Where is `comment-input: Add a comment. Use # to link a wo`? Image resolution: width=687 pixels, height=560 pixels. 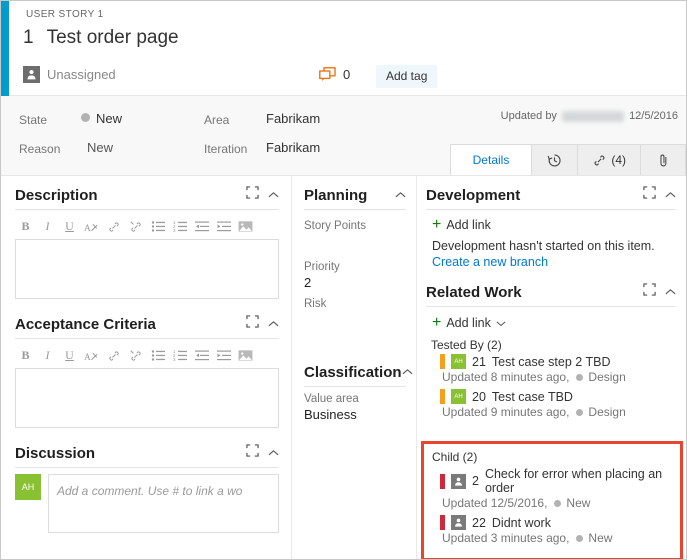 comment-input: Add a comment. Use # to link a wo is located at coordinates (163, 503).